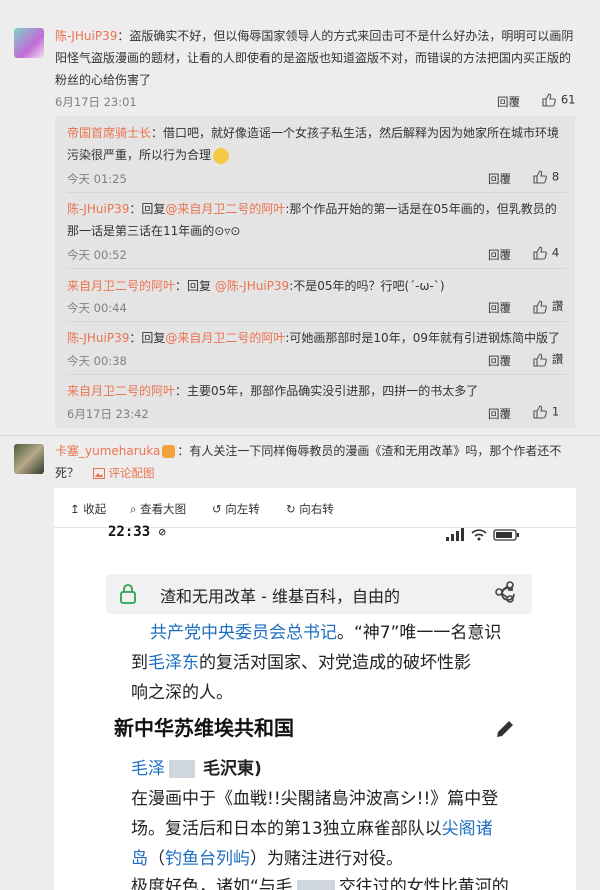 The height and width of the screenshot is (890, 600). Describe the element at coordinates (280, 596) in the screenshot. I see `page-title: 渣和无用改革 - 维基百科，自由的` at that location.